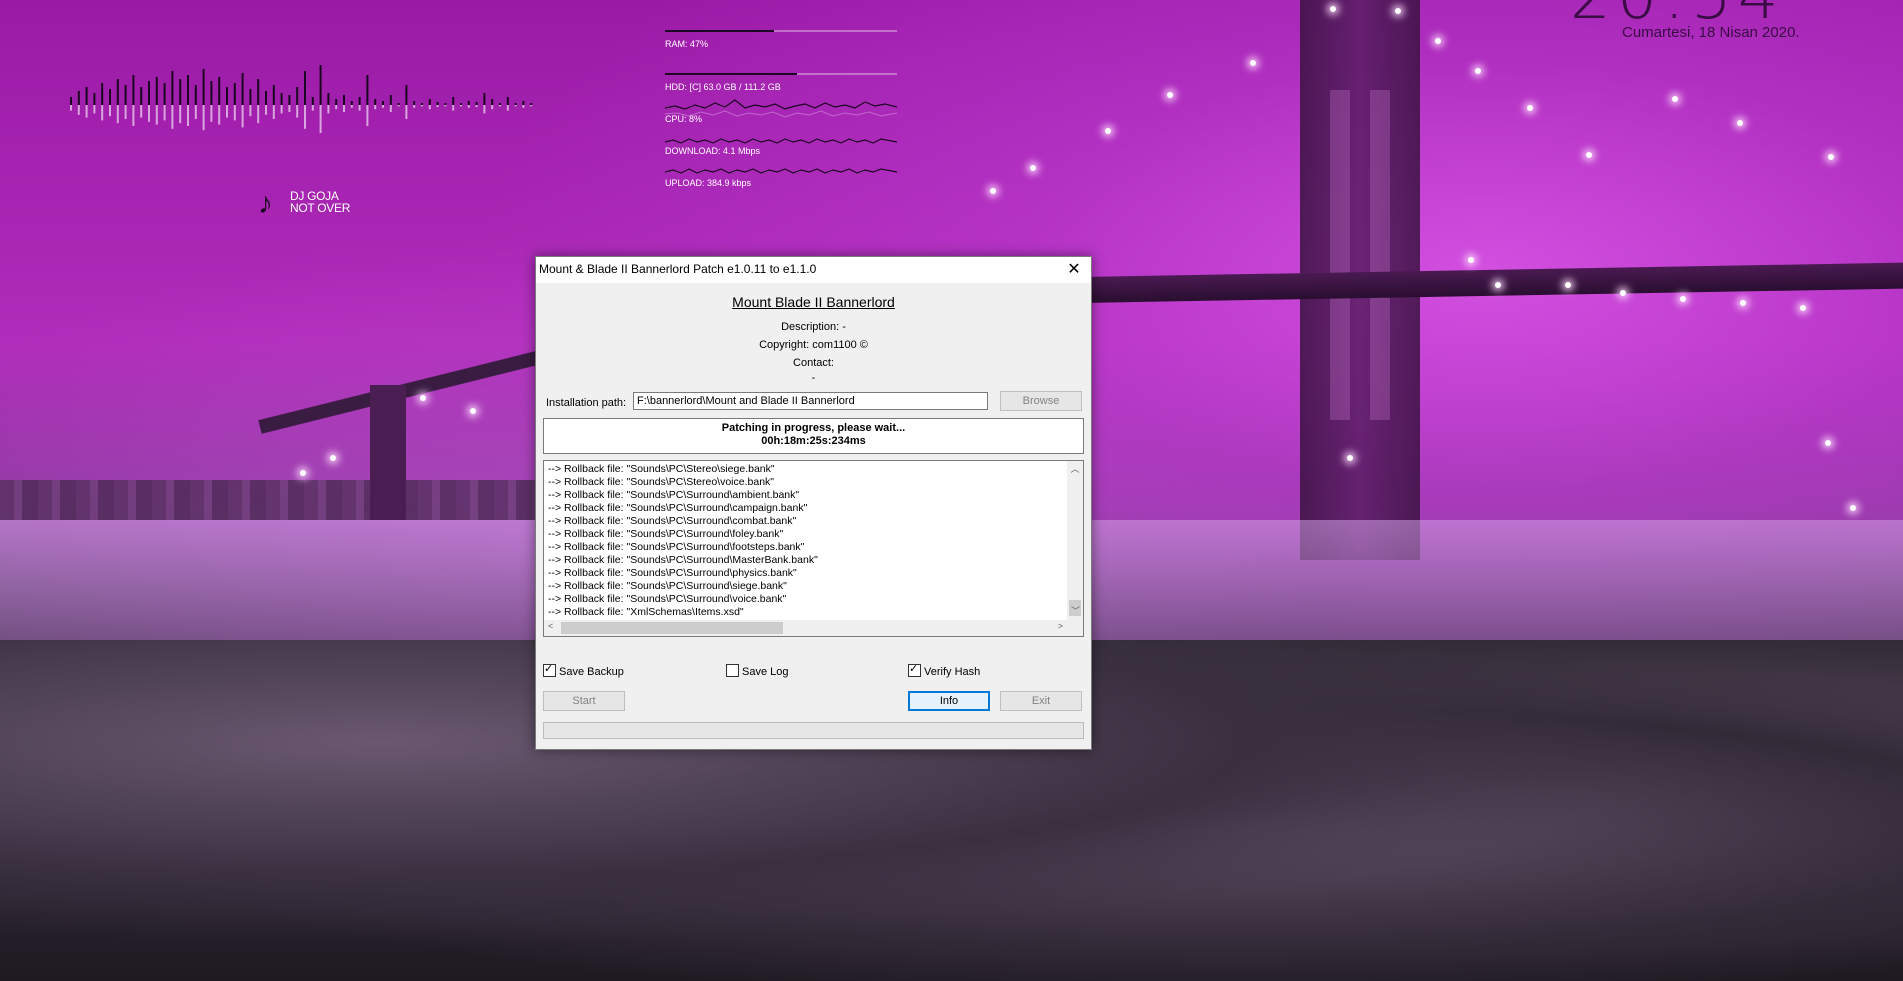  Describe the element at coordinates (584, 701) in the screenshot. I see `start-button: Start` at that location.